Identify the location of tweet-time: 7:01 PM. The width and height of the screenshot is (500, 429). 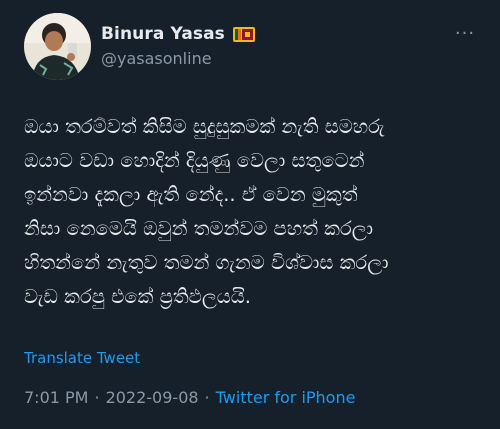
(56, 397).